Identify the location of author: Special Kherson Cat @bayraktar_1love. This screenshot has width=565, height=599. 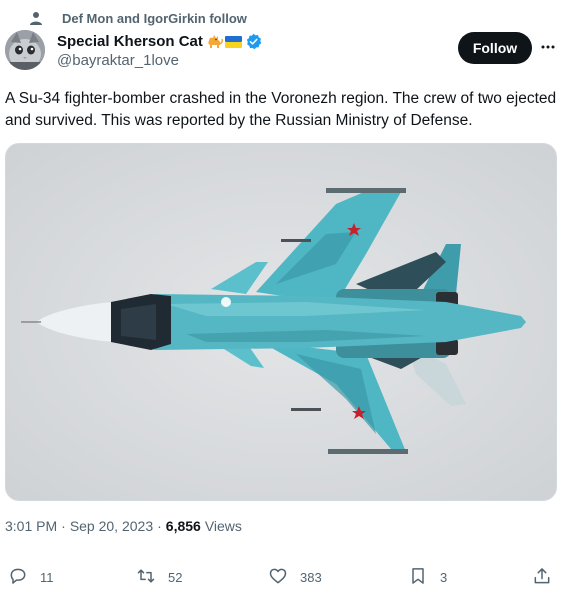
(159, 50).